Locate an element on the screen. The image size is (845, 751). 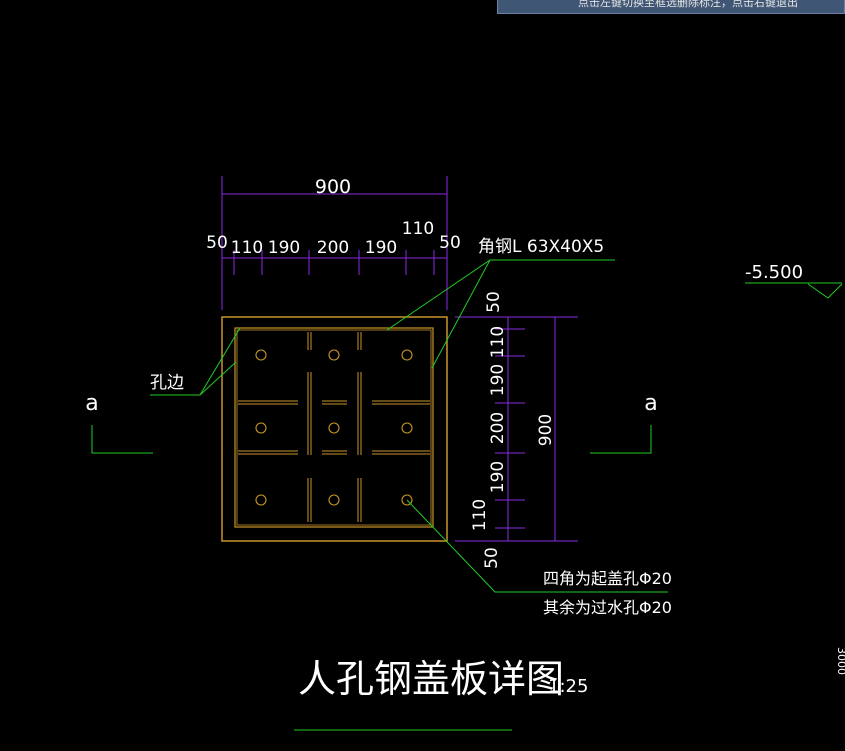
elevation-triangle is located at coordinates (825, 291).